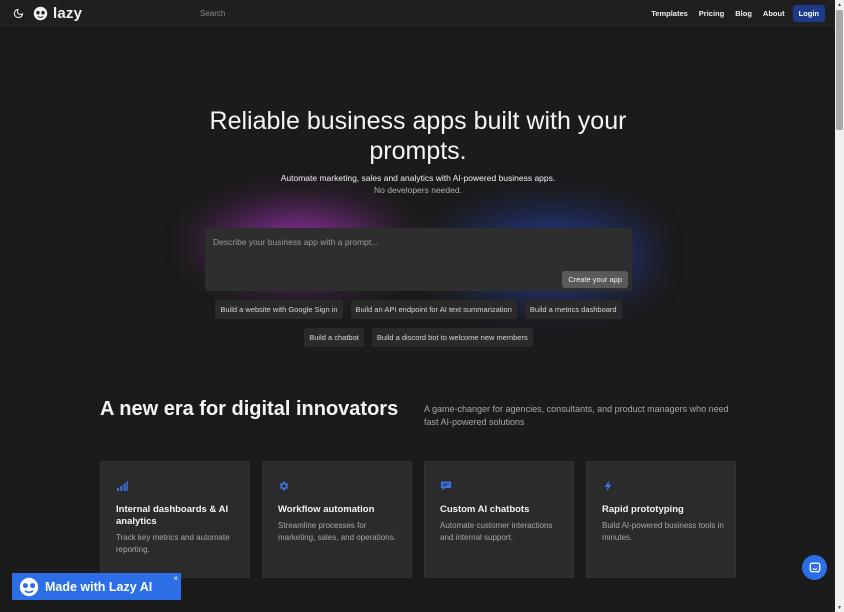 Image resolution: width=844 pixels, height=612 pixels. I want to click on chat-bubble-icon, so click(814, 567).